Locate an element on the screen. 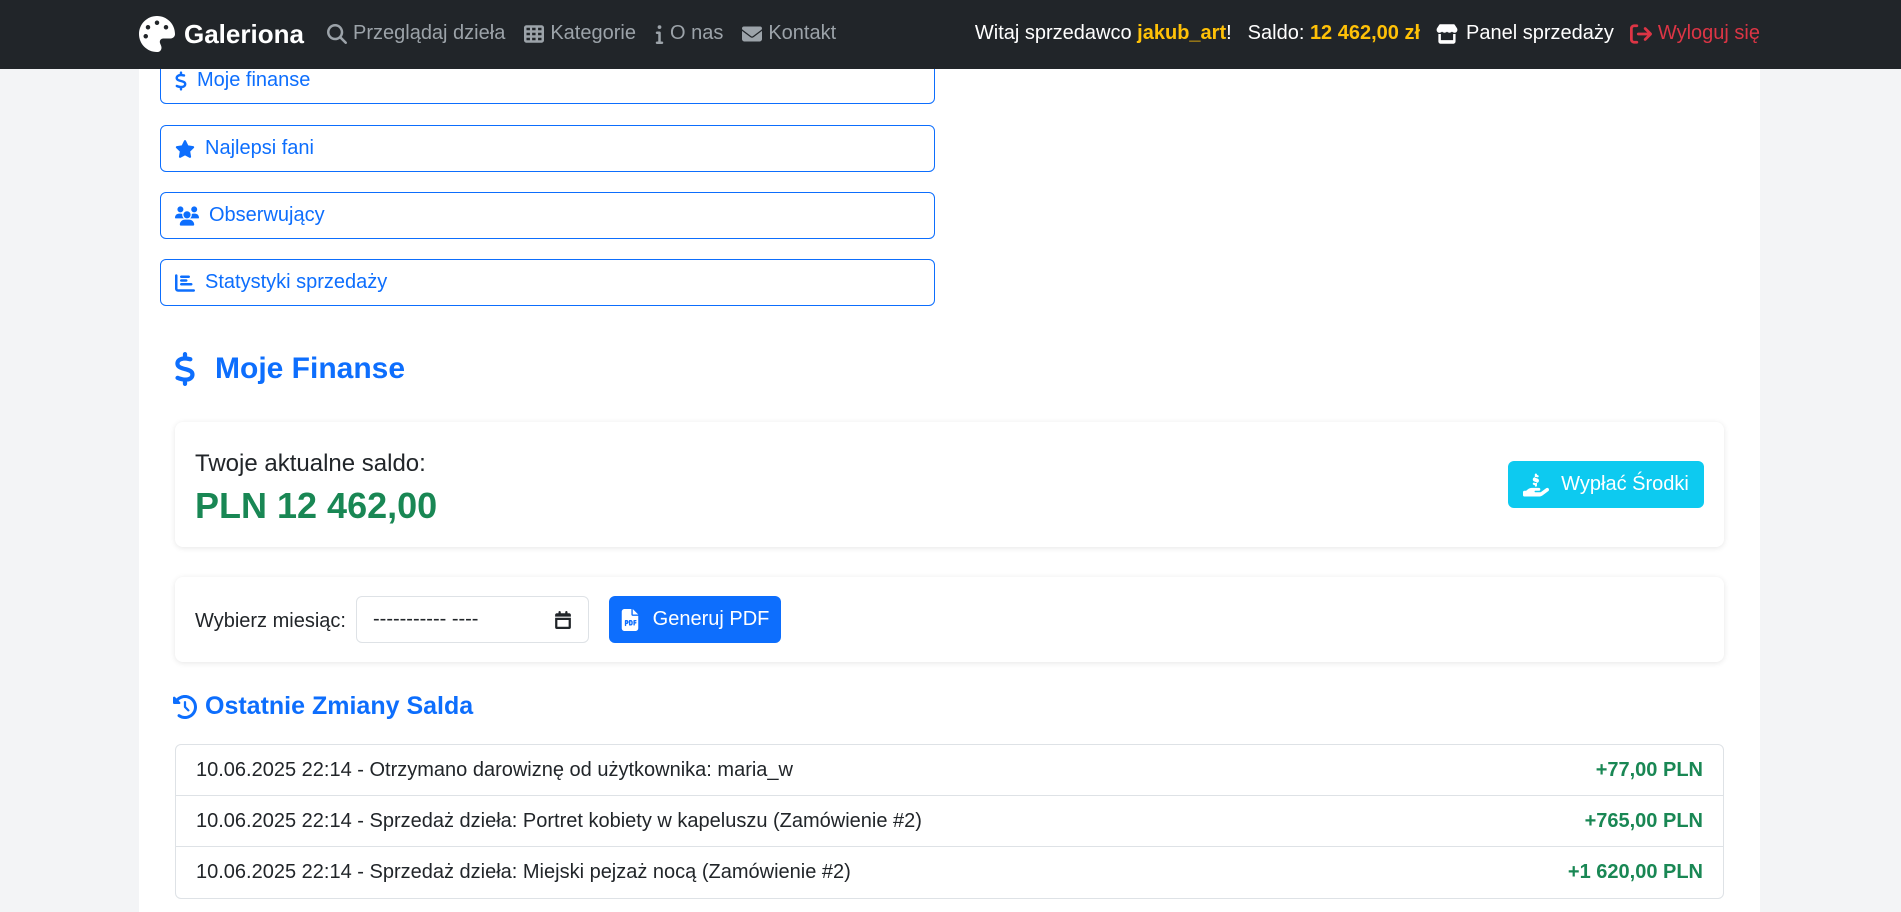 This screenshot has width=1901, height=912. greeting-text: Witaj sprzedawco jakub_art! is located at coordinates (1103, 33).